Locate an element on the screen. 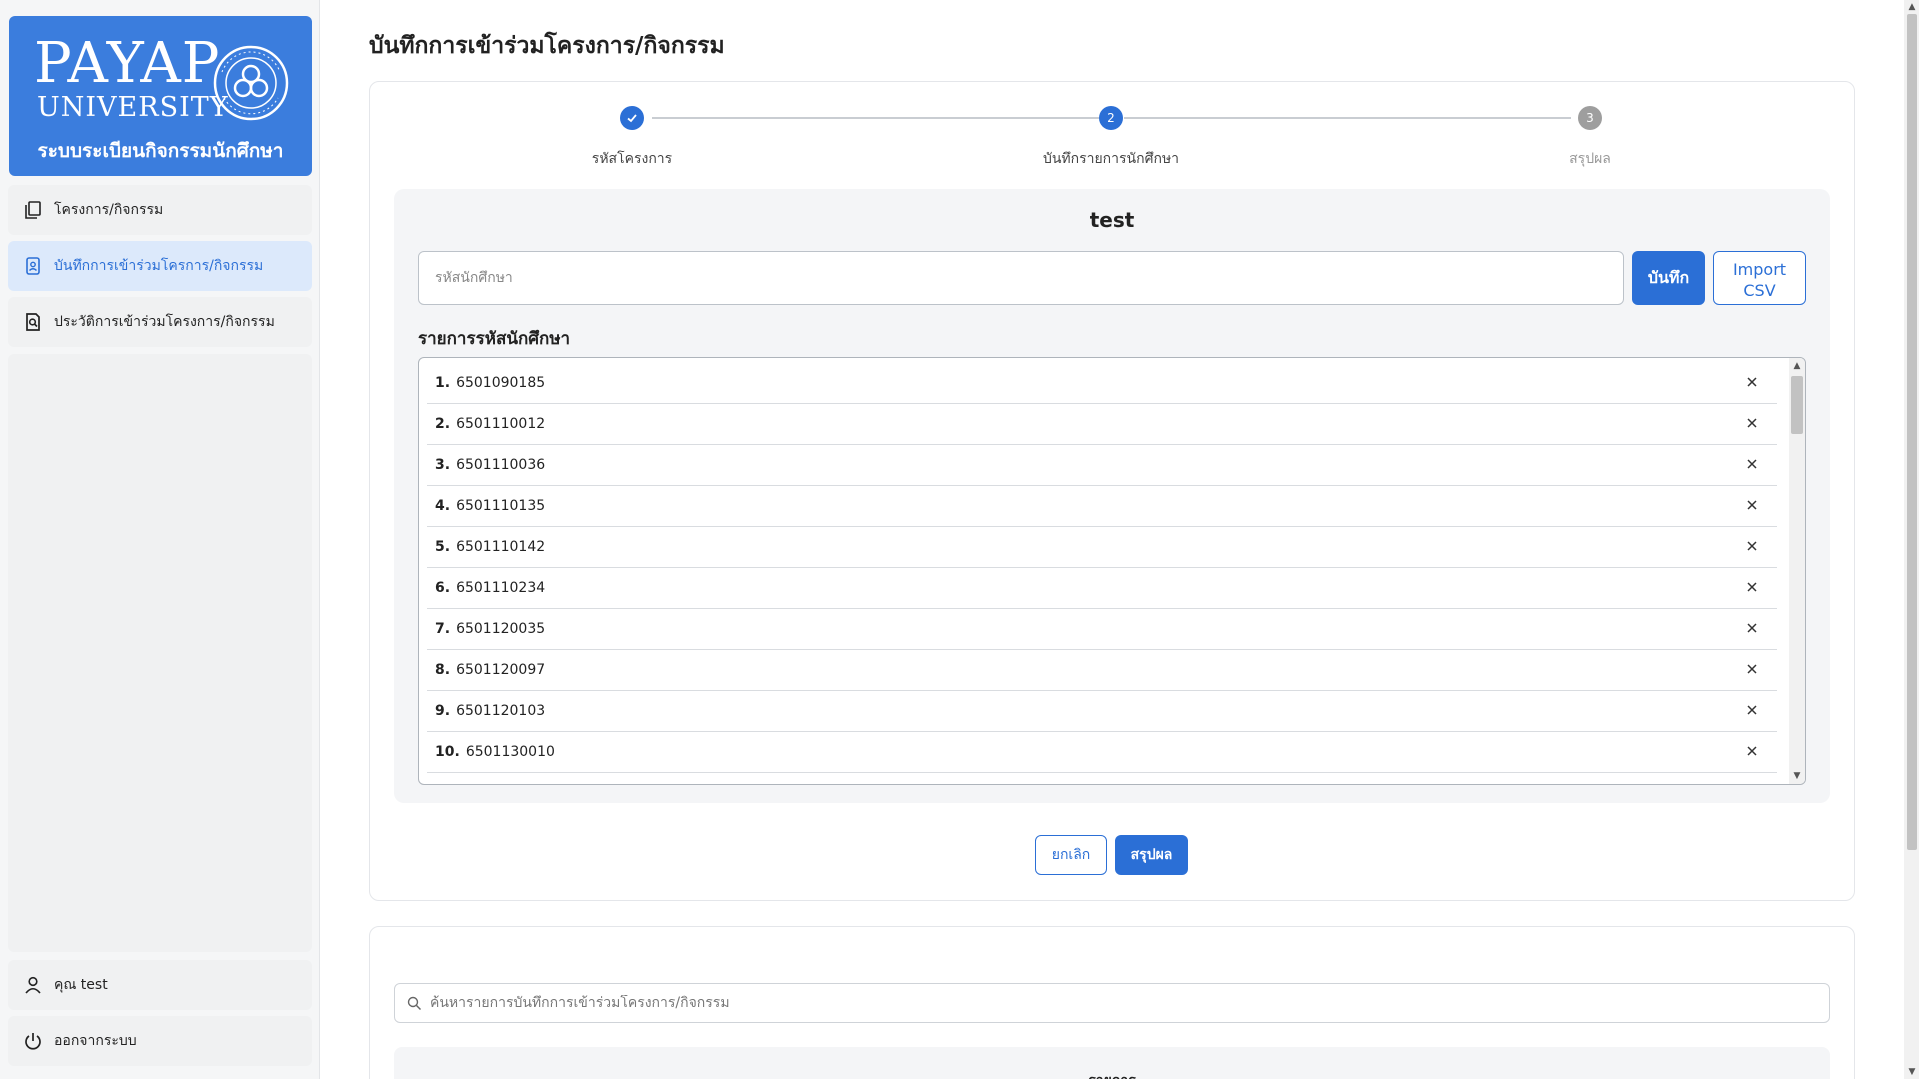  event-name: test is located at coordinates (1112, 220).